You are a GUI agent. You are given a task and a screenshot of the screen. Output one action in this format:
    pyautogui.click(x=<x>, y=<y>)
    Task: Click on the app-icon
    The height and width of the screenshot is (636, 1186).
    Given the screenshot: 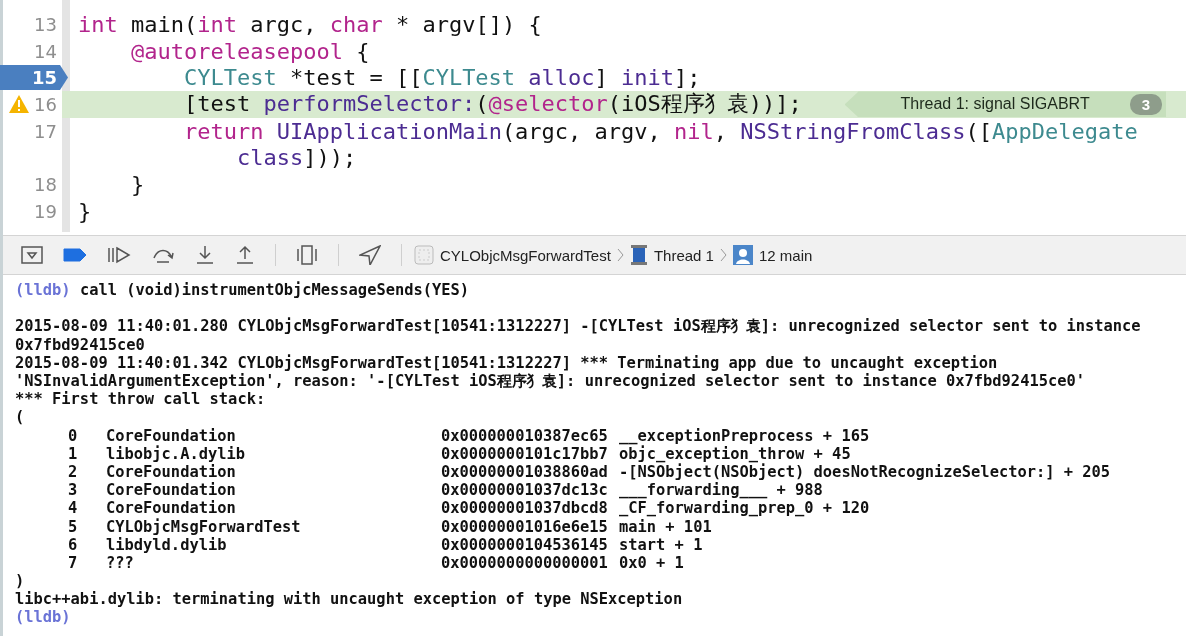 What is the action you would take?
    pyautogui.click(x=424, y=255)
    